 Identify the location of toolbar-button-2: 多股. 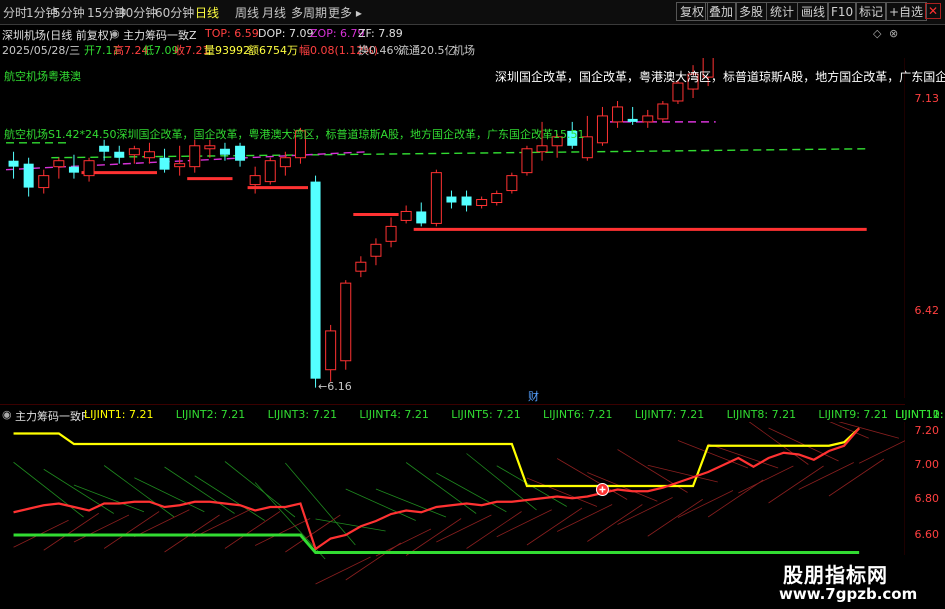
(751, 11).